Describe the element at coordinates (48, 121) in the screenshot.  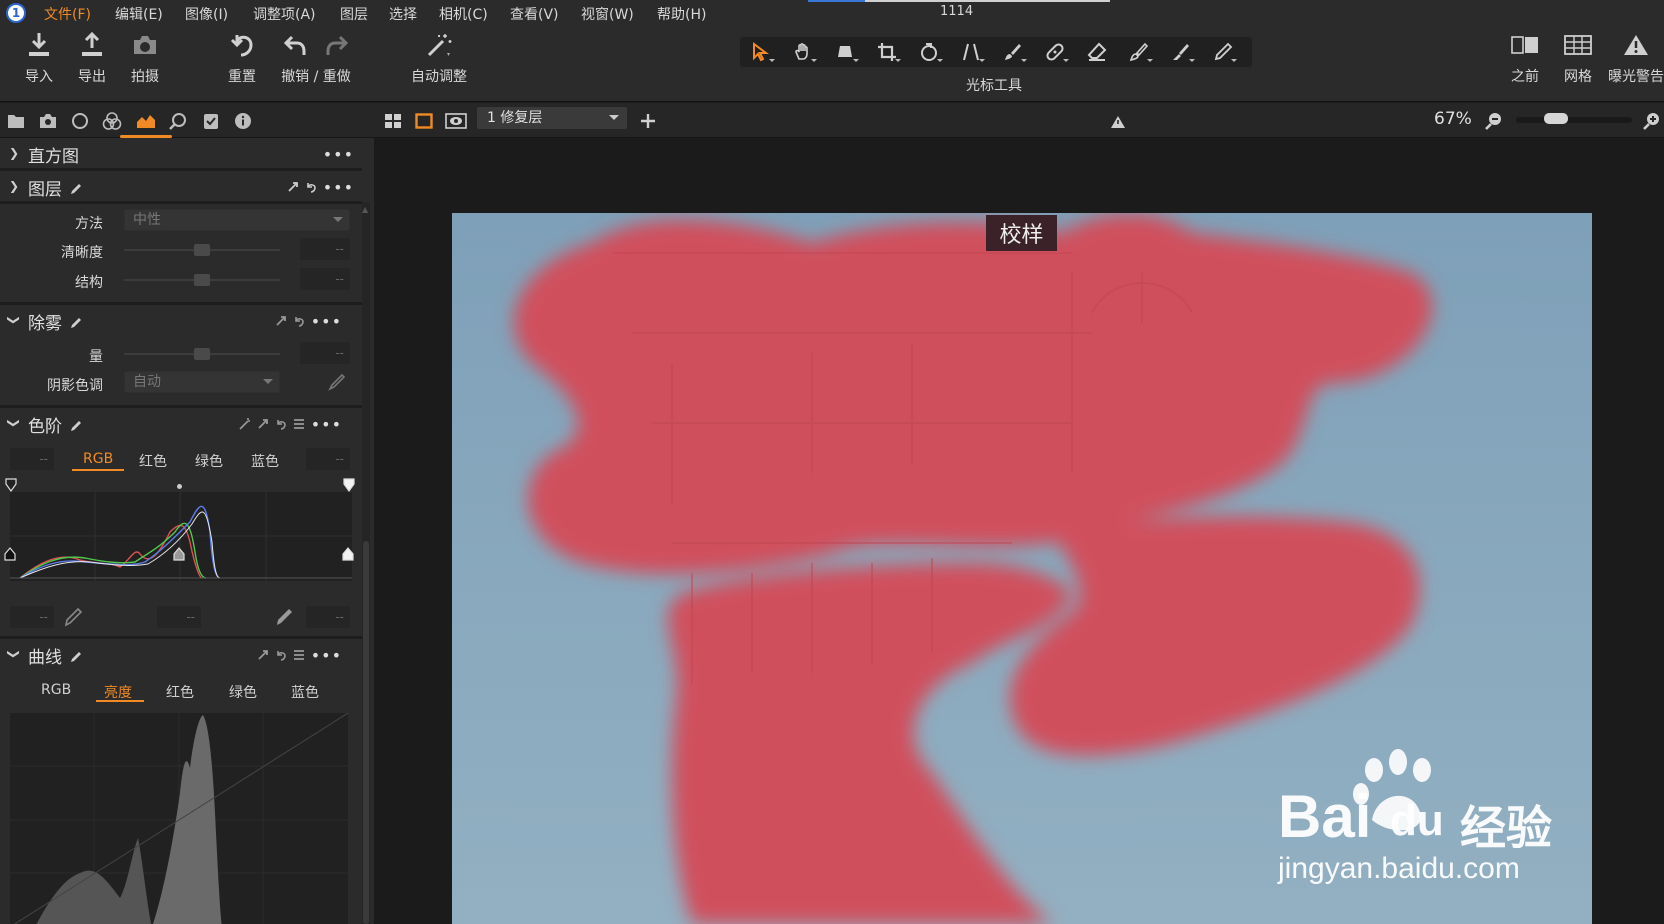
I see `capture-tab-icon` at that location.